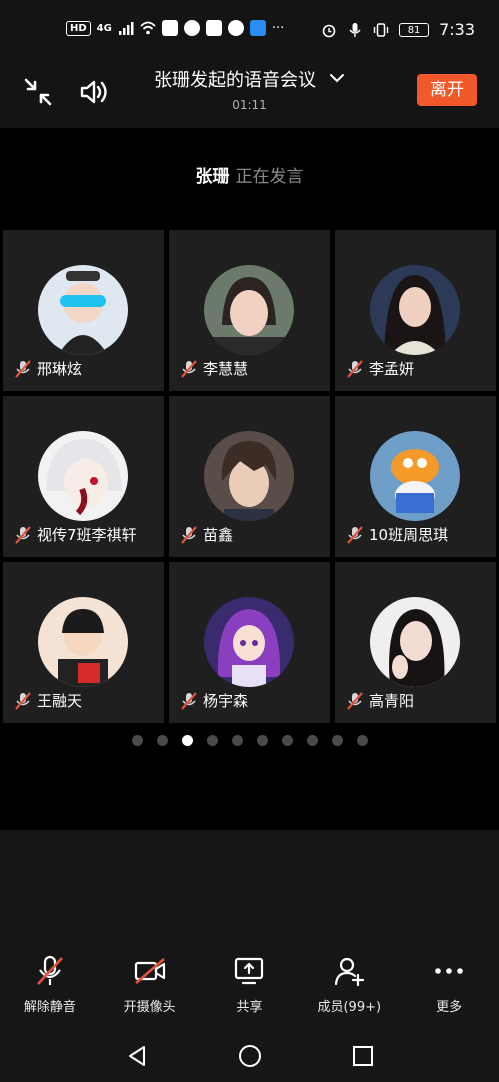 The image size is (499, 1082). What do you see at coordinates (149, 971) in the screenshot?
I see `camera-off-icon` at bounding box center [149, 971].